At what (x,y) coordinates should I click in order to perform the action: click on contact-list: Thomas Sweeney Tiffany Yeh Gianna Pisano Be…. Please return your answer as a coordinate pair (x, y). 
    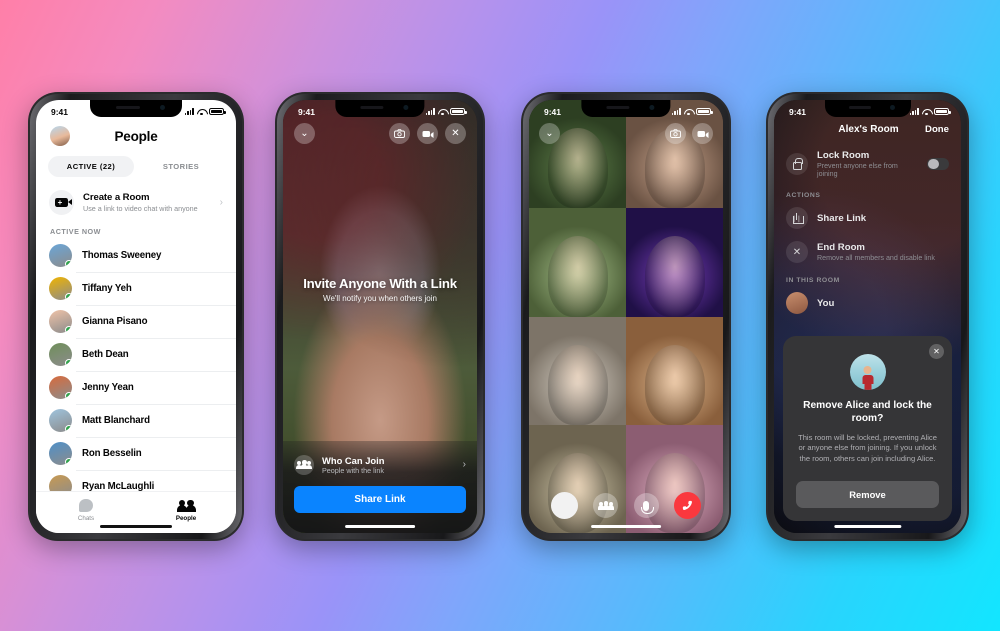
    Looking at the image, I should click on (136, 371).